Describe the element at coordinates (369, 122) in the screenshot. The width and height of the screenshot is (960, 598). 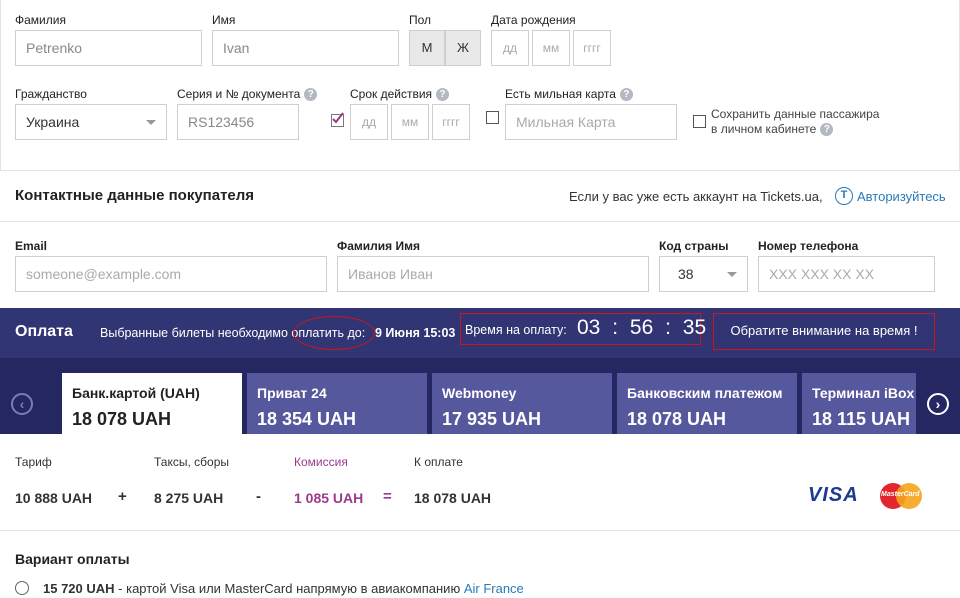
I see `validity-day-input: дд` at that location.